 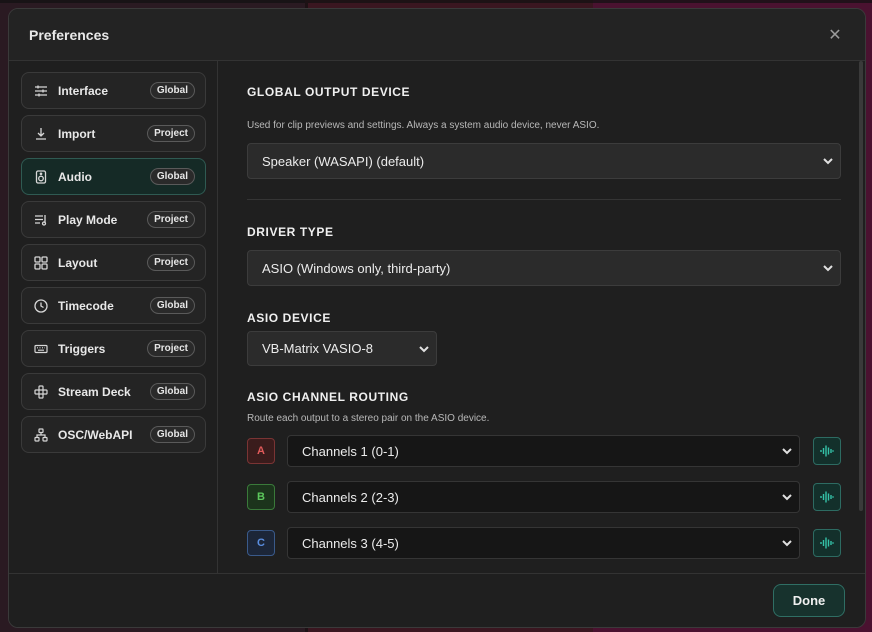 I want to click on channel-select-b: Channels 2 (2-3), so click(x=543, y=497).